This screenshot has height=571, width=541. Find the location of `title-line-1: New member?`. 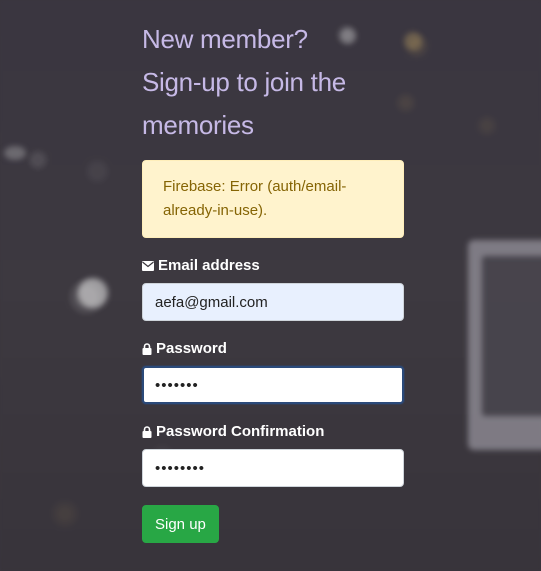

title-line-1: New member? is located at coordinates (225, 39).